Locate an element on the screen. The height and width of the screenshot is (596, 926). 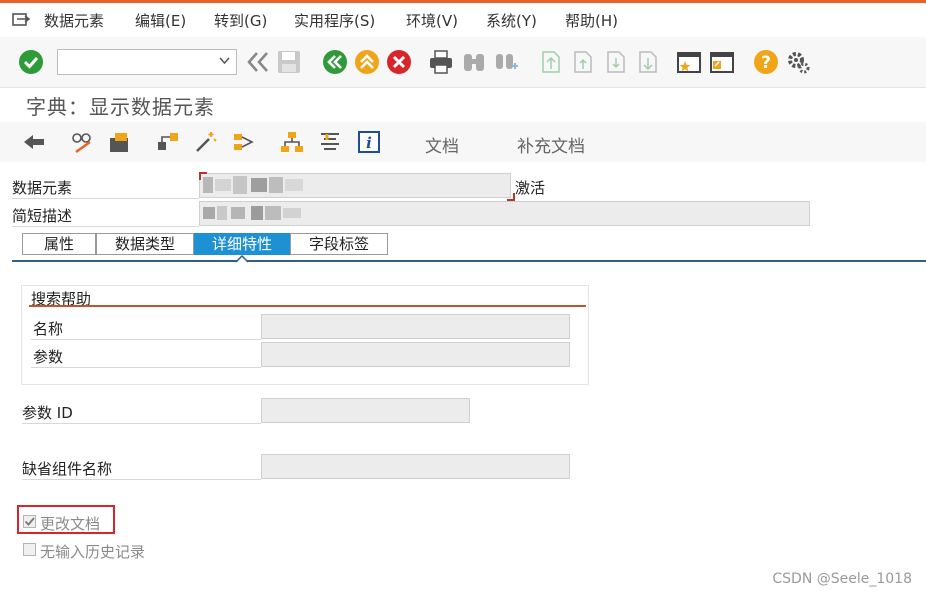
no-input-history-label: 无输入历史记录 is located at coordinates (93, 552).